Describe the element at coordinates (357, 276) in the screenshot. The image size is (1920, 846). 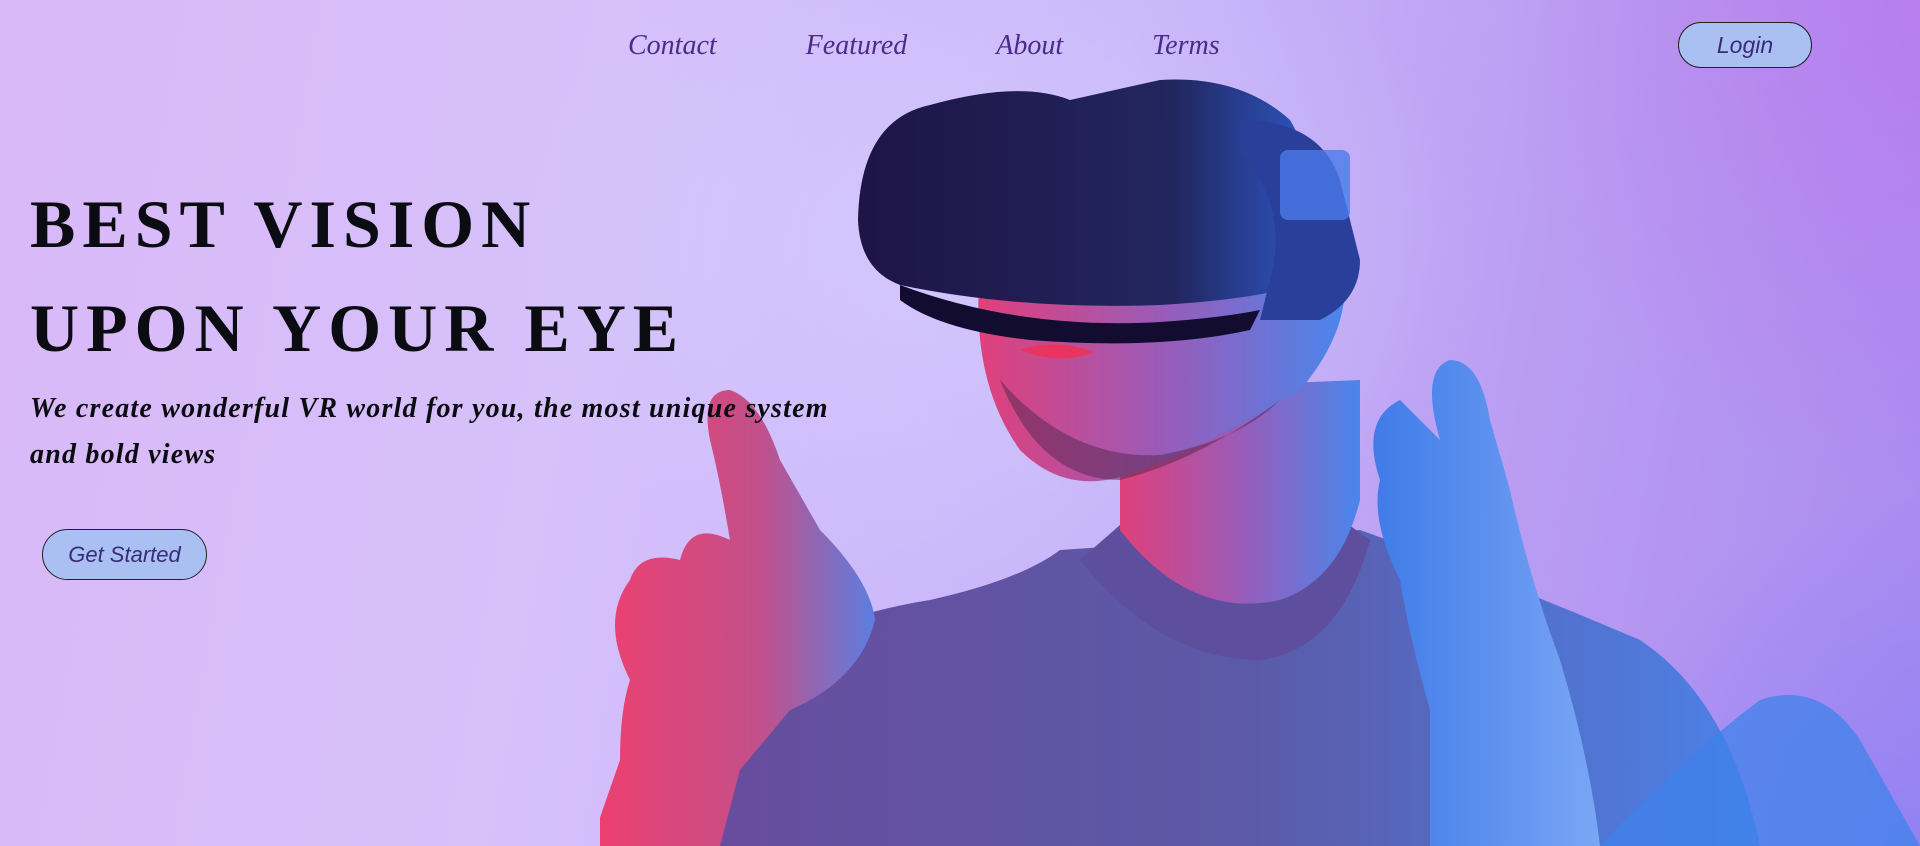
I see `hero-title: BEST VISION UPON YOUR EYE` at that location.